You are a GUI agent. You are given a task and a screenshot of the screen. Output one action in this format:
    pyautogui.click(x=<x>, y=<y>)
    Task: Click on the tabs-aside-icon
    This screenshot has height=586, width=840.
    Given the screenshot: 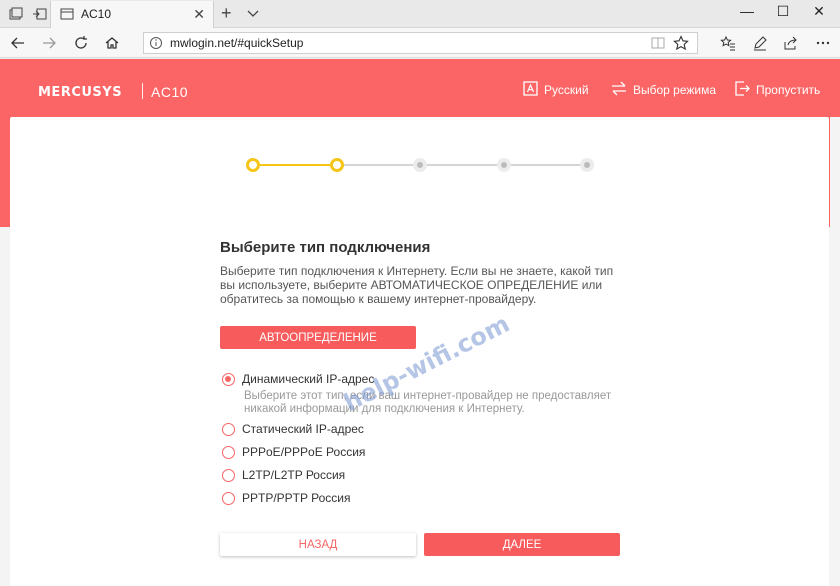 What is the action you would take?
    pyautogui.click(x=40, y=14)
    